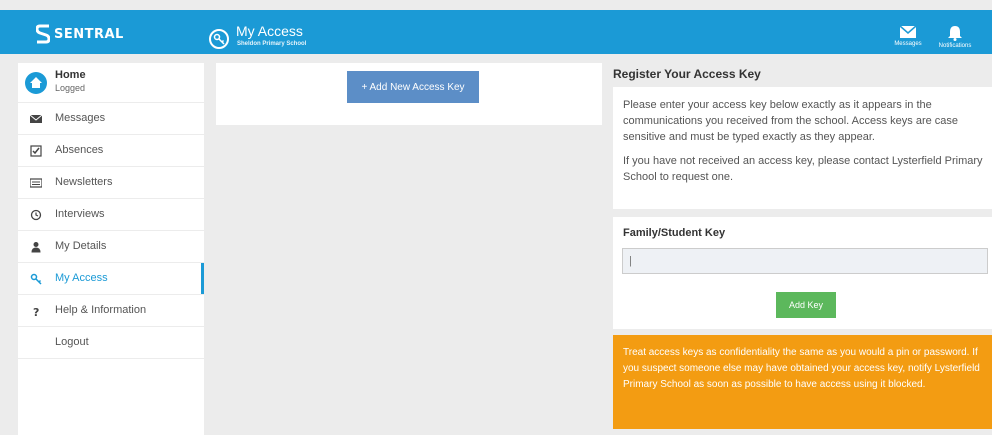  I want to click on question-icon: ?, so click(36, 311).